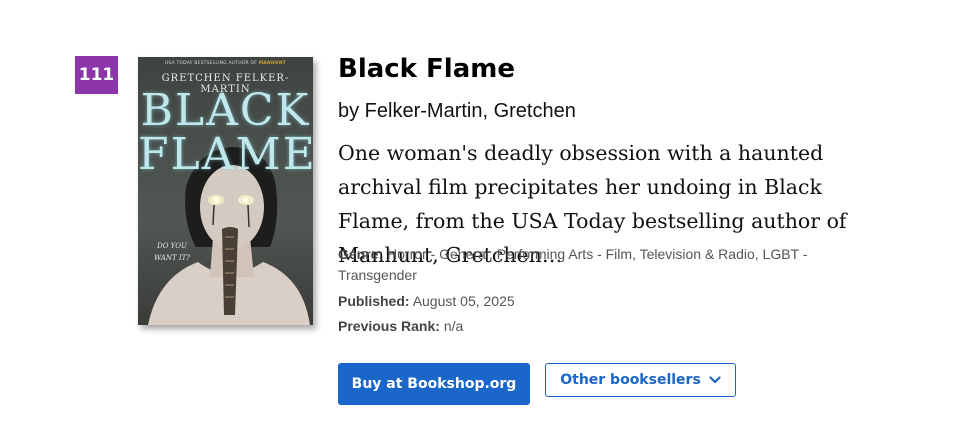 This screenshot has height=445, width=961. I want to click on rank-badge: 111, so click(96, 75).